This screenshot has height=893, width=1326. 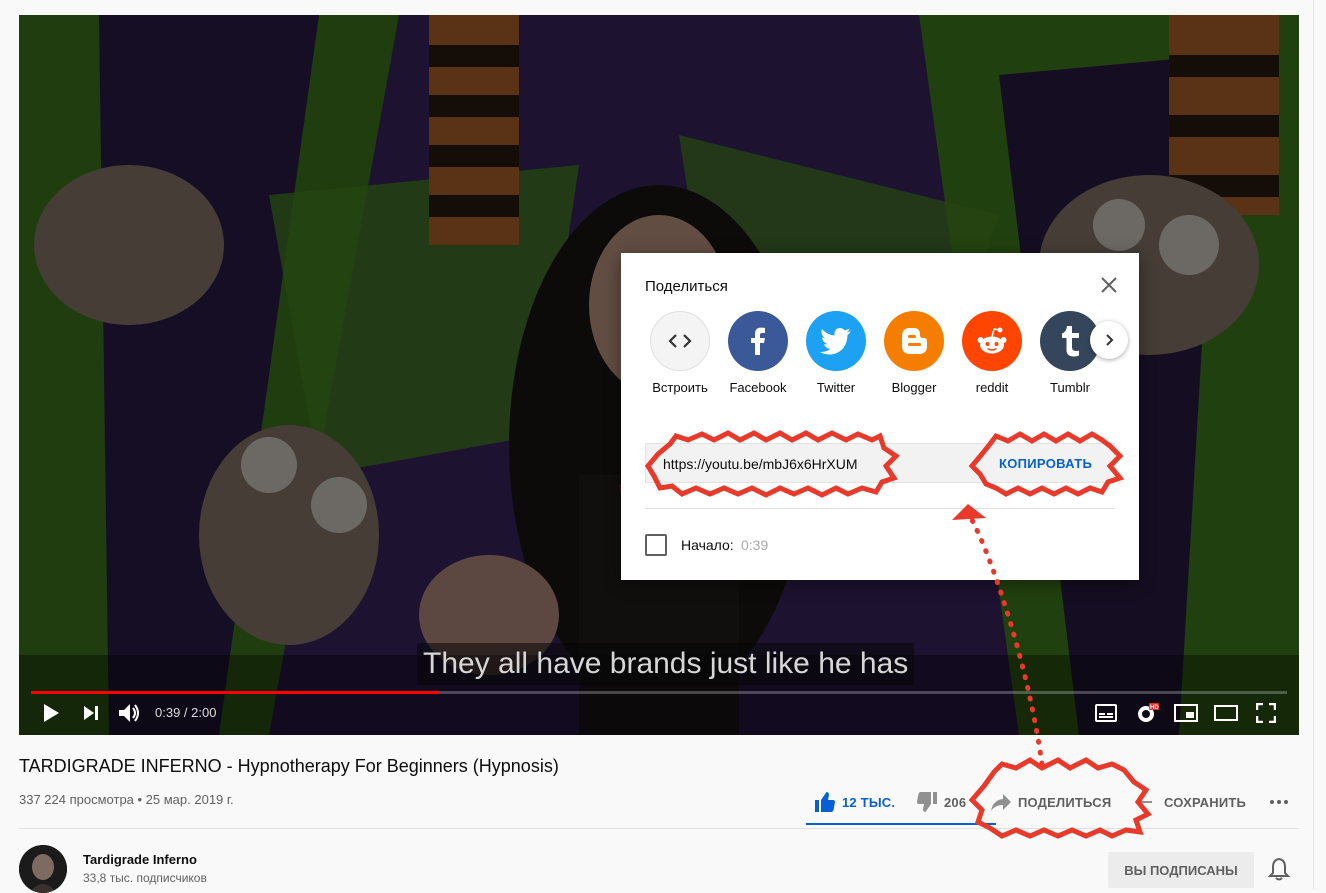 What do you see at coordinates (1146, 802) in the screenshot?
I see `add-to-playlist-icon` at bounding box center [1146, 802].